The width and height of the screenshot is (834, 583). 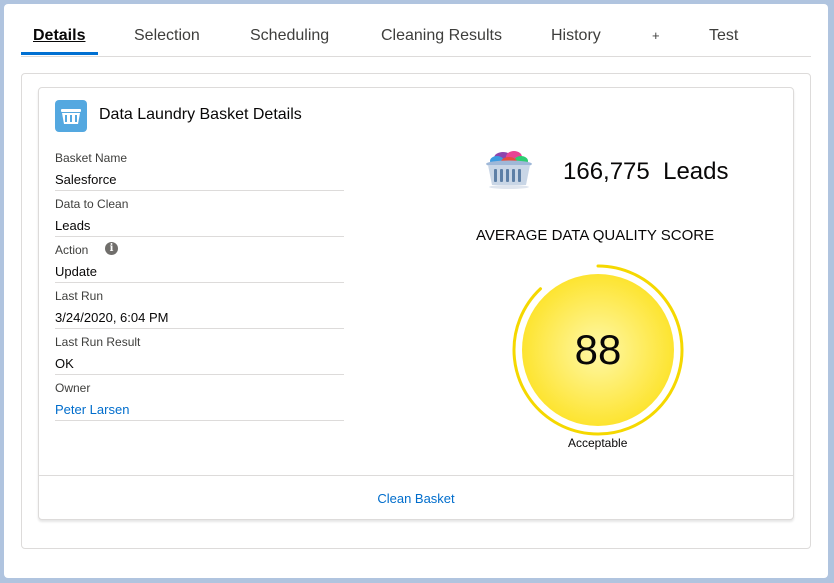 I want to click on tab-test: Test, so click(x=723, y=36).